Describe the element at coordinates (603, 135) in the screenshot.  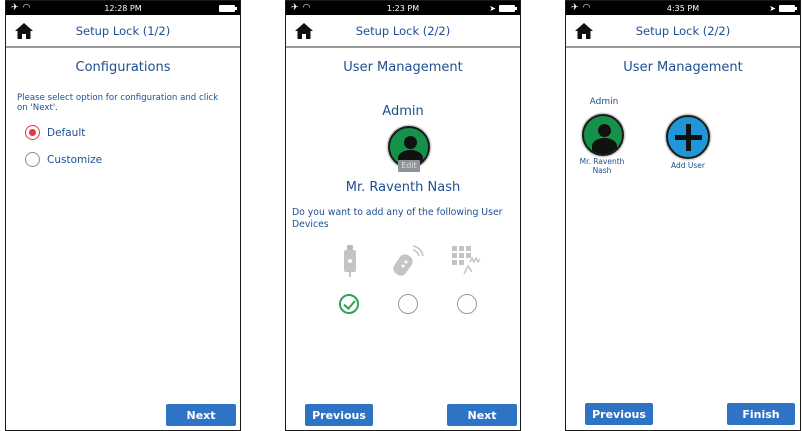
I see `admin-avatar` at that location.